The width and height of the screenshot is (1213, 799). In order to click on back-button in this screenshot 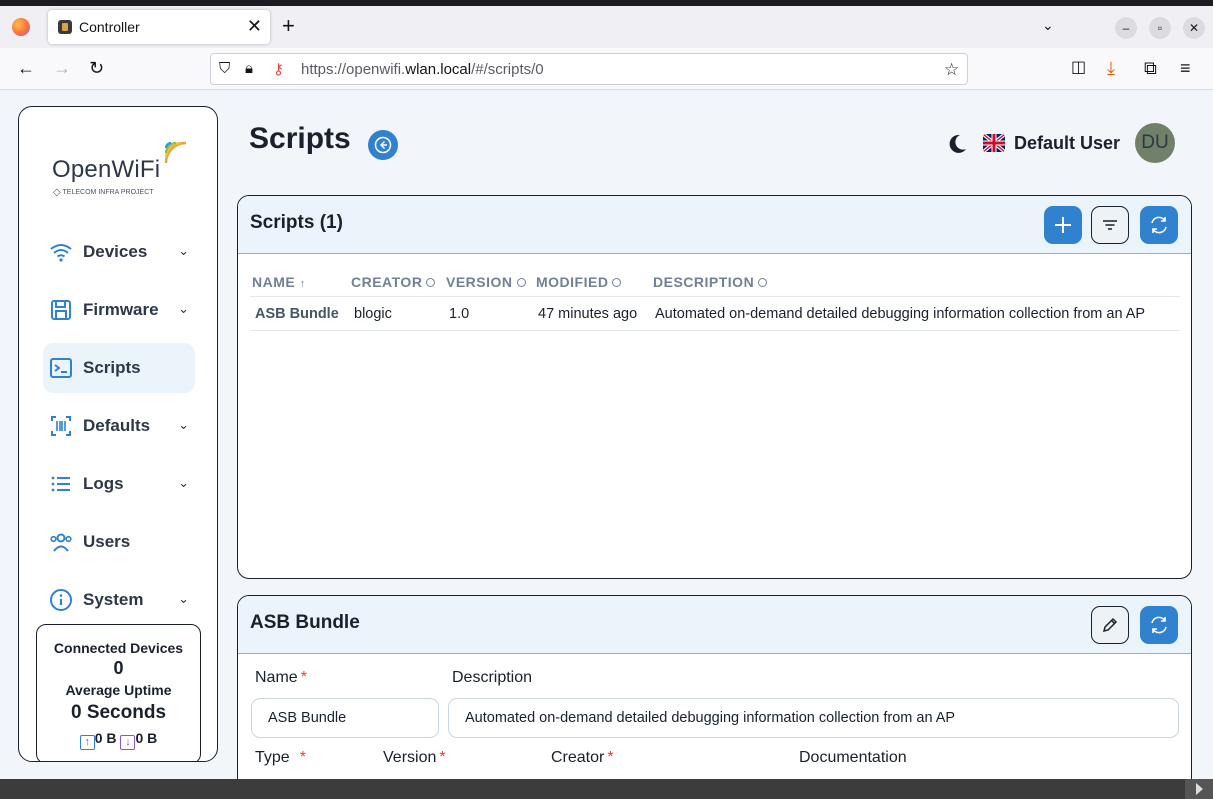, I will do `click(383, 145)`.